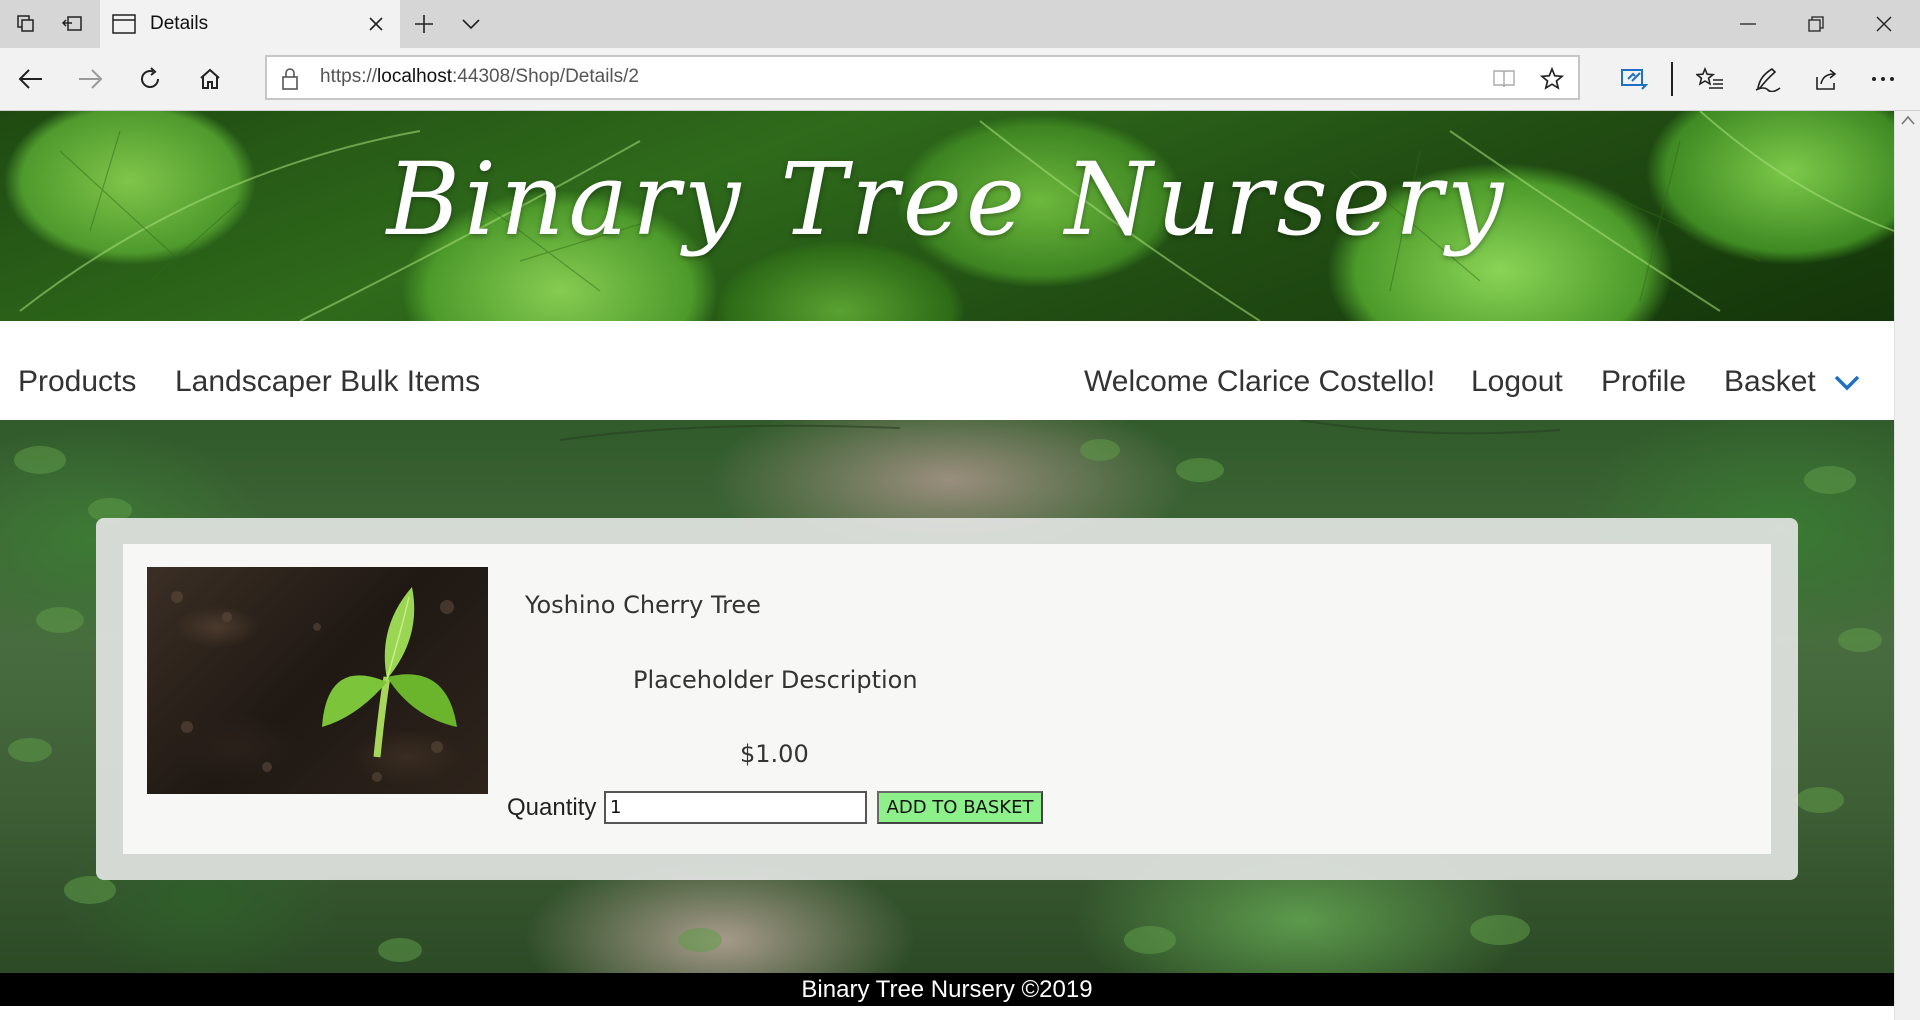 This screenshot has height=1020, width=1920. What do you see at coordinates (1847, 383) in the screenshot?
I see `basket-chevron-down-icon` at bounding box center [1847, 383].